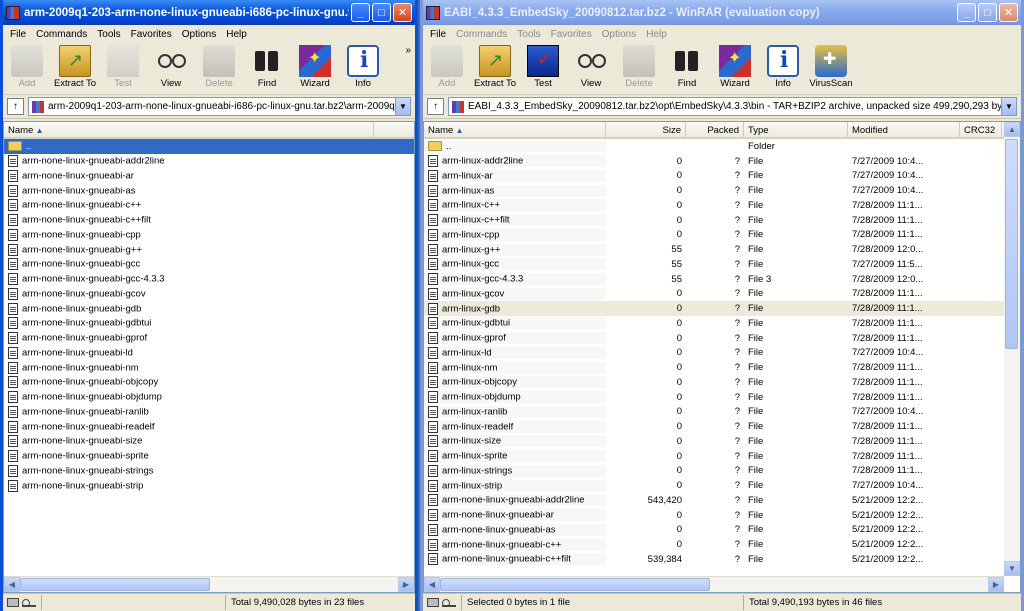 The height and width of the screenshot is (611, 1024). Describe the element at coordinates (209, 382) in the screenshot. I see `file-row: arm-none-linux-gnueabi-objcopy` at that location.